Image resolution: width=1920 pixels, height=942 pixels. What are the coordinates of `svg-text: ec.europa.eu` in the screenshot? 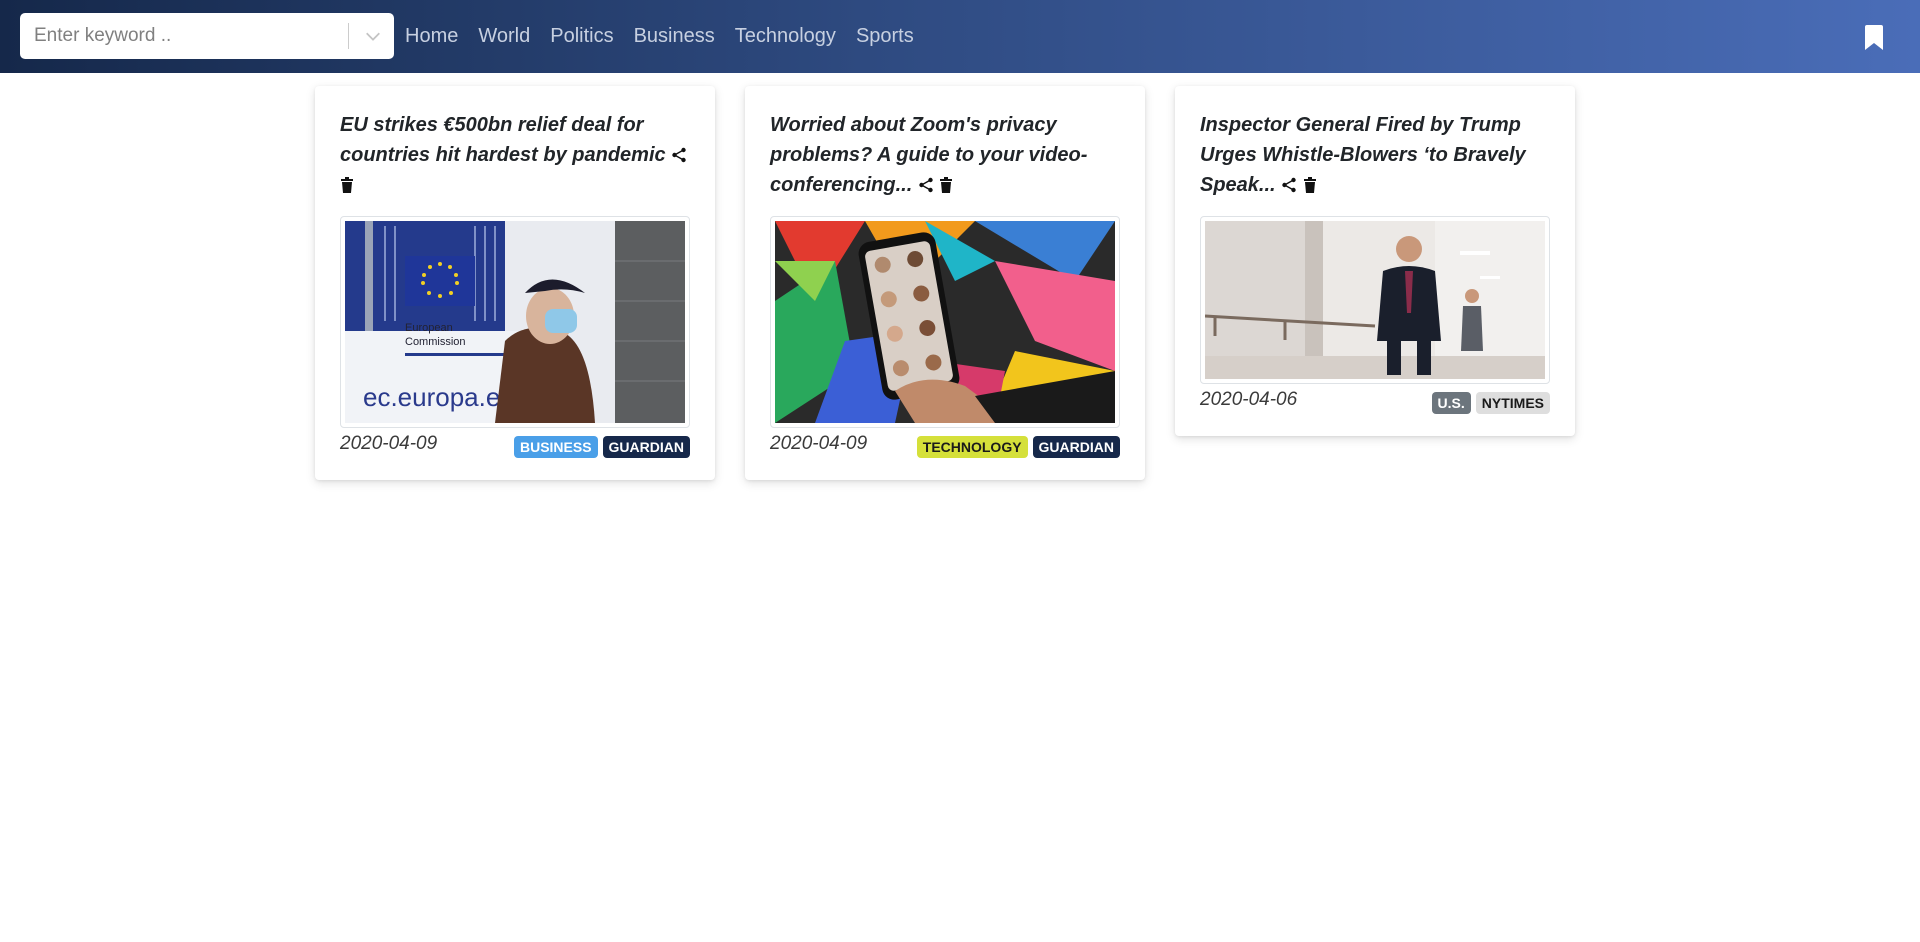 It's located at (439, 397).